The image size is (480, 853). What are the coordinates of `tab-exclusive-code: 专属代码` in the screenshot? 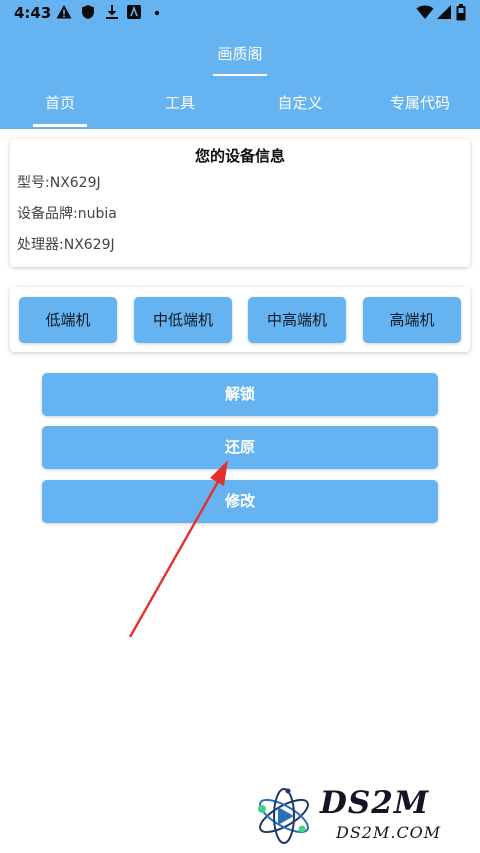 It's located at (420, 103).